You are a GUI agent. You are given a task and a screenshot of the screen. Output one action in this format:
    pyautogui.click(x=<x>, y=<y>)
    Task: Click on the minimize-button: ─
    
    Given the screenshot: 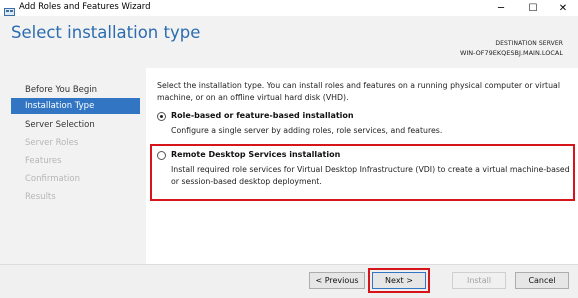 What is the action you would take?
    pyautogui.click(x=501, y=8)
    